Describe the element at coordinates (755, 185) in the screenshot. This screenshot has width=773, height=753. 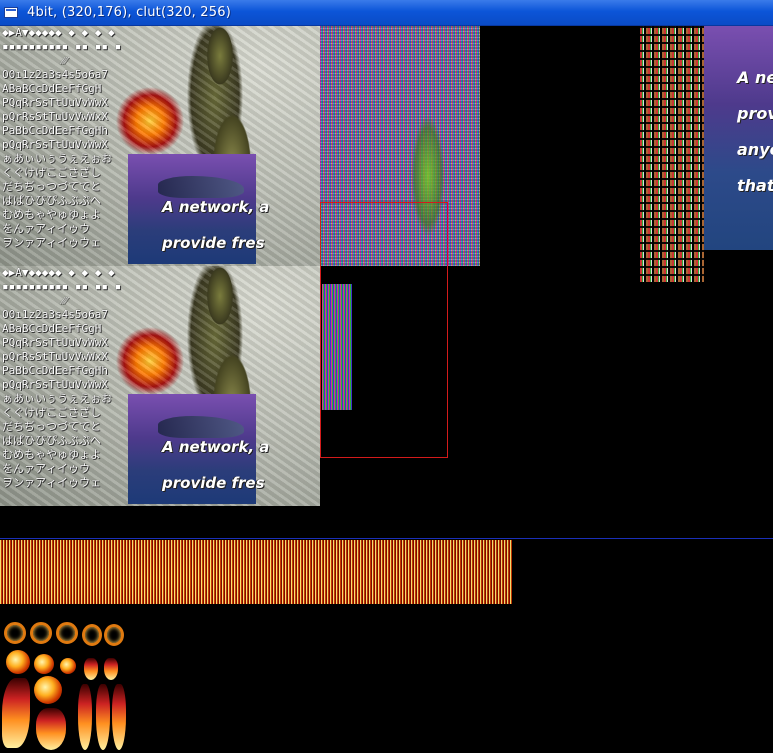
I see `banner-large-line-4: that` at that location.